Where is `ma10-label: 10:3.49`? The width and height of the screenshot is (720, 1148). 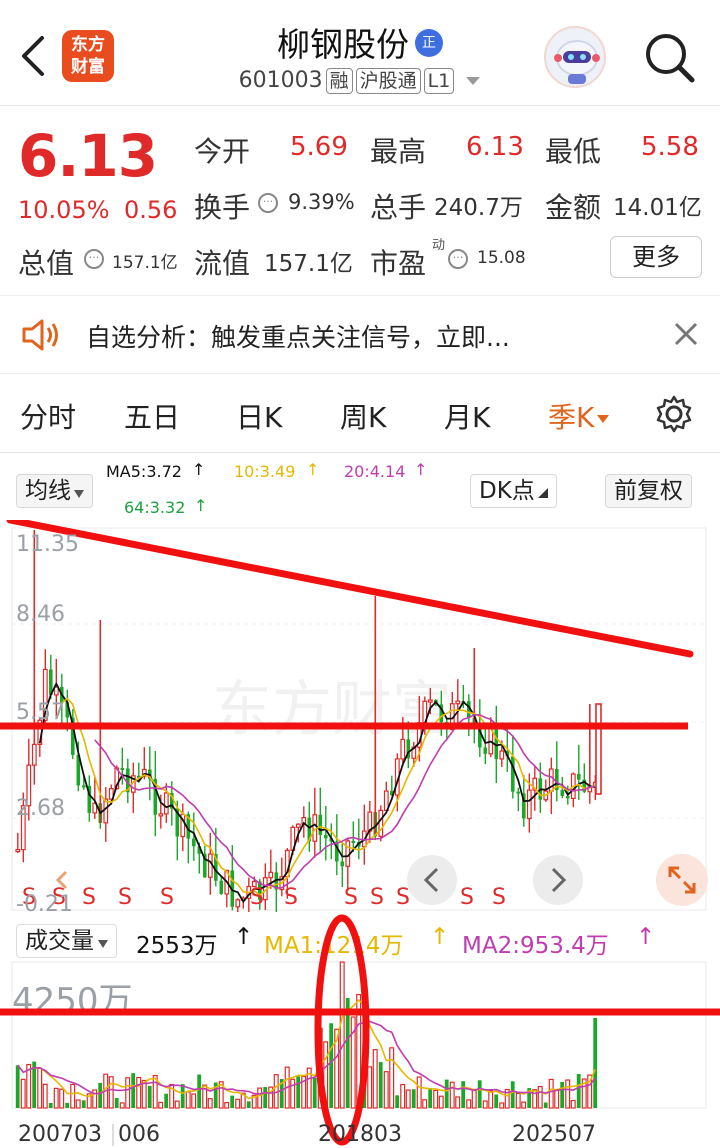
ma10-label: 10:3.49 is located at coordinates (265, 471).